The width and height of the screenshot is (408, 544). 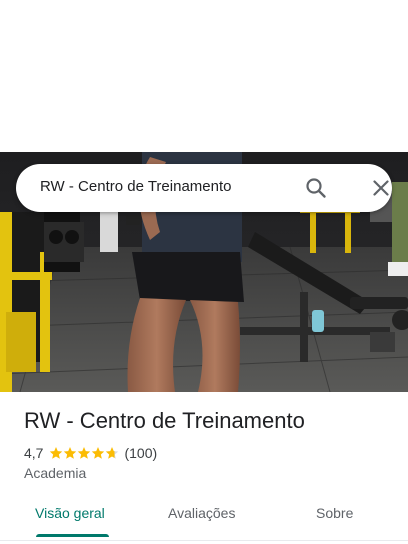 I want to click on divider, so click(x=204, y=540).